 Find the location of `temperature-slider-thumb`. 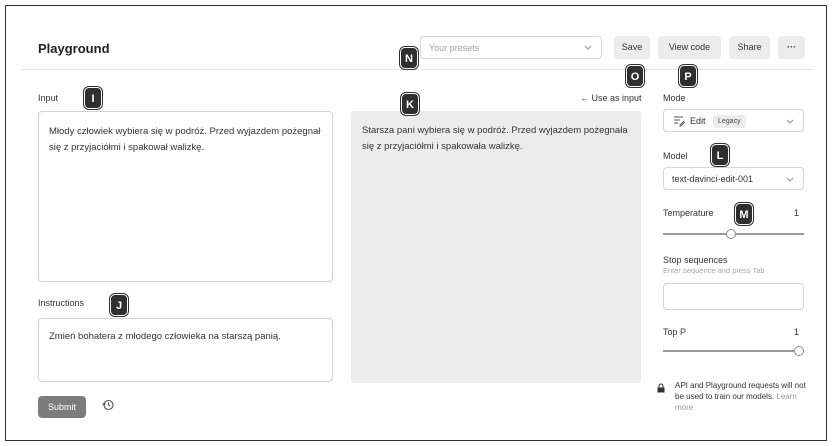

temperature-slider-thumb is located at coordinates (731, 234).